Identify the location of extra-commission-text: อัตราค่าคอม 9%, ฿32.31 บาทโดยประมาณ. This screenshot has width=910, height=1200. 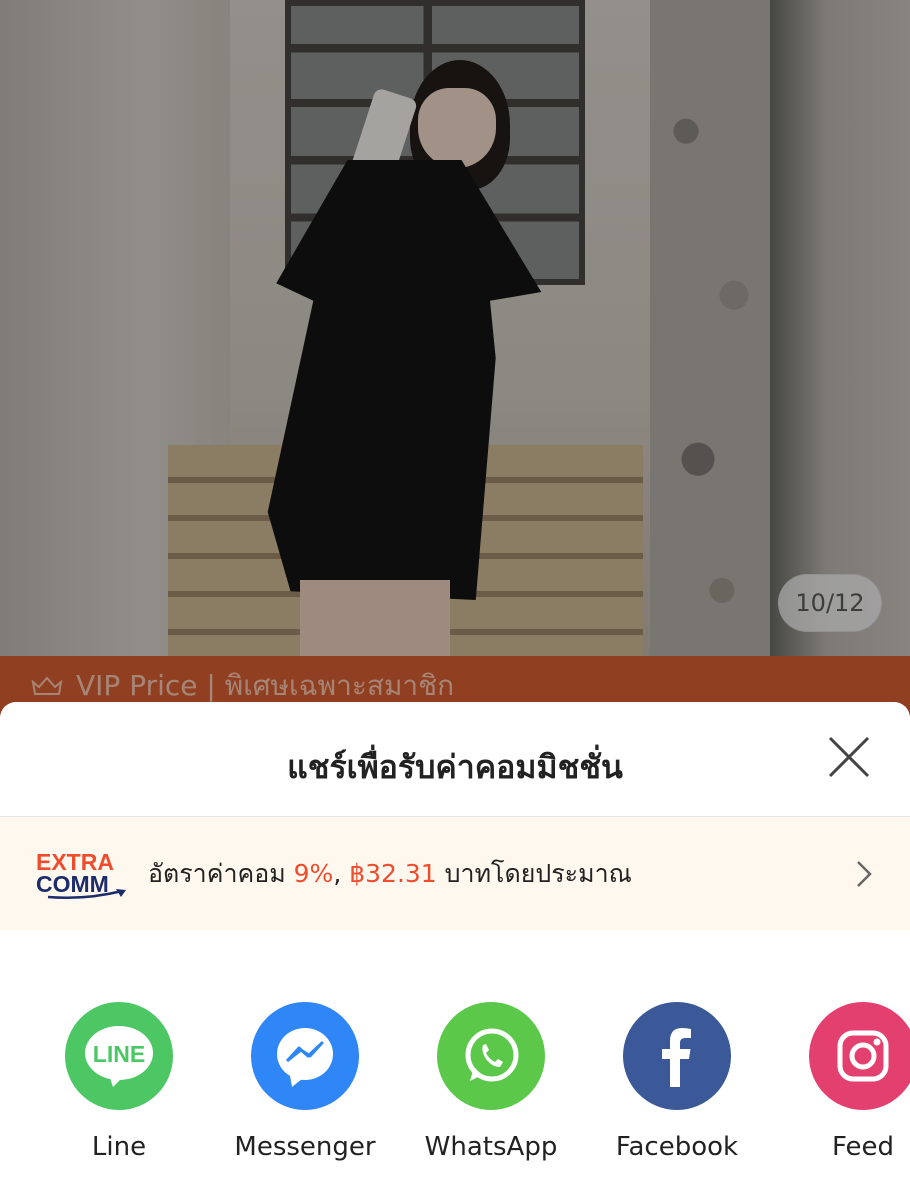
(390, 874).